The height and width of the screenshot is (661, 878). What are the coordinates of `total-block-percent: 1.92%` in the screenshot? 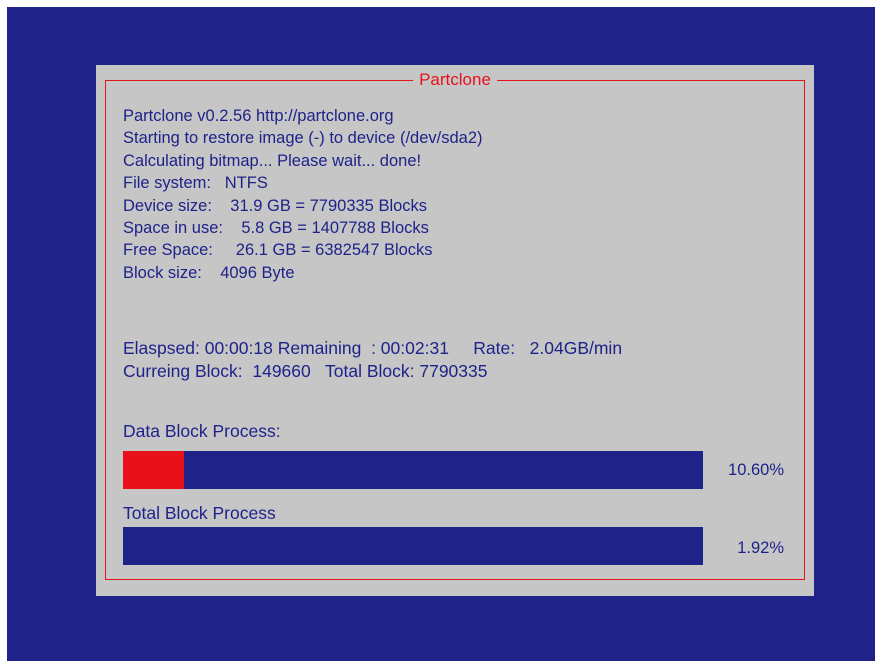 It's located at (760, 548).